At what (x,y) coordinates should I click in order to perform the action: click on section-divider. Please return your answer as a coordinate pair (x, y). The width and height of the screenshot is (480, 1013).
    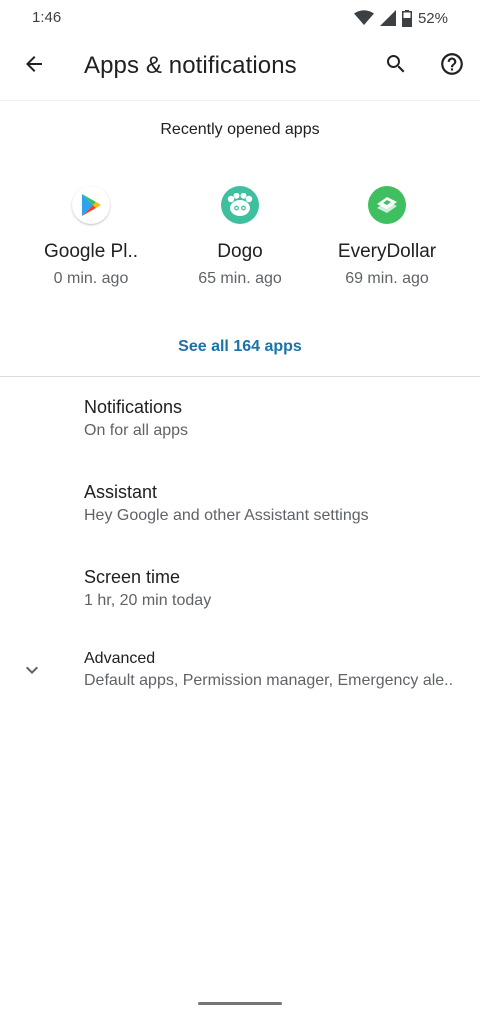
    Looking at the image, I should click on (240, 376).